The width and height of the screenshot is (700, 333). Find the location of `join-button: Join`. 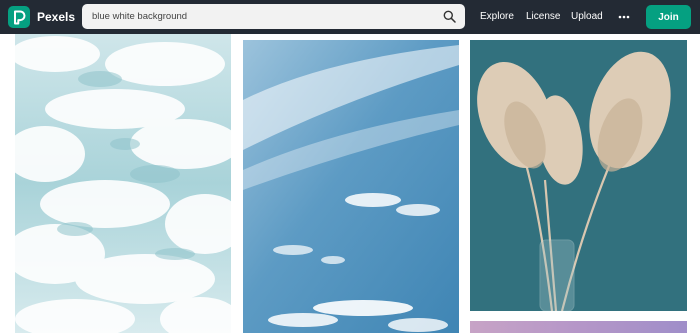

join-button: Join is located at coordinates (668, 17).